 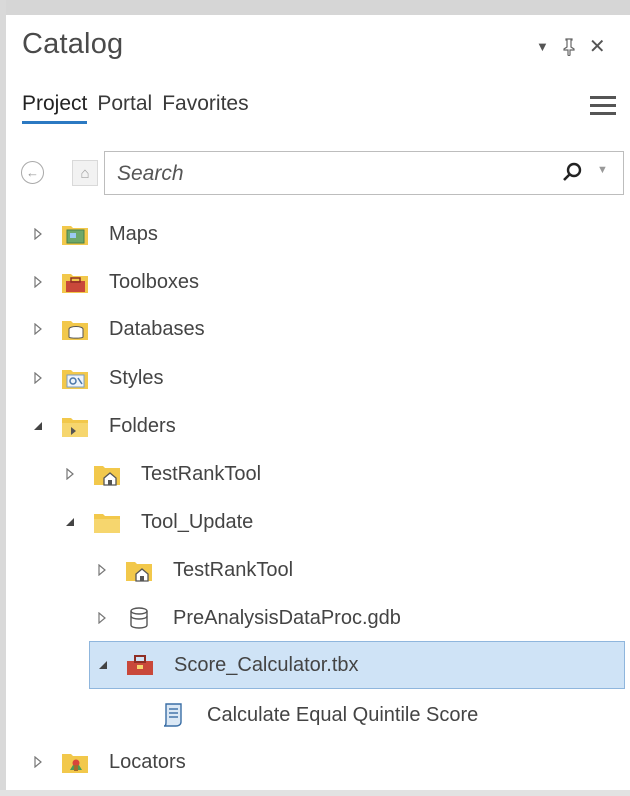 I want to click on locators-folder-icon, so click(x=75, y=762).